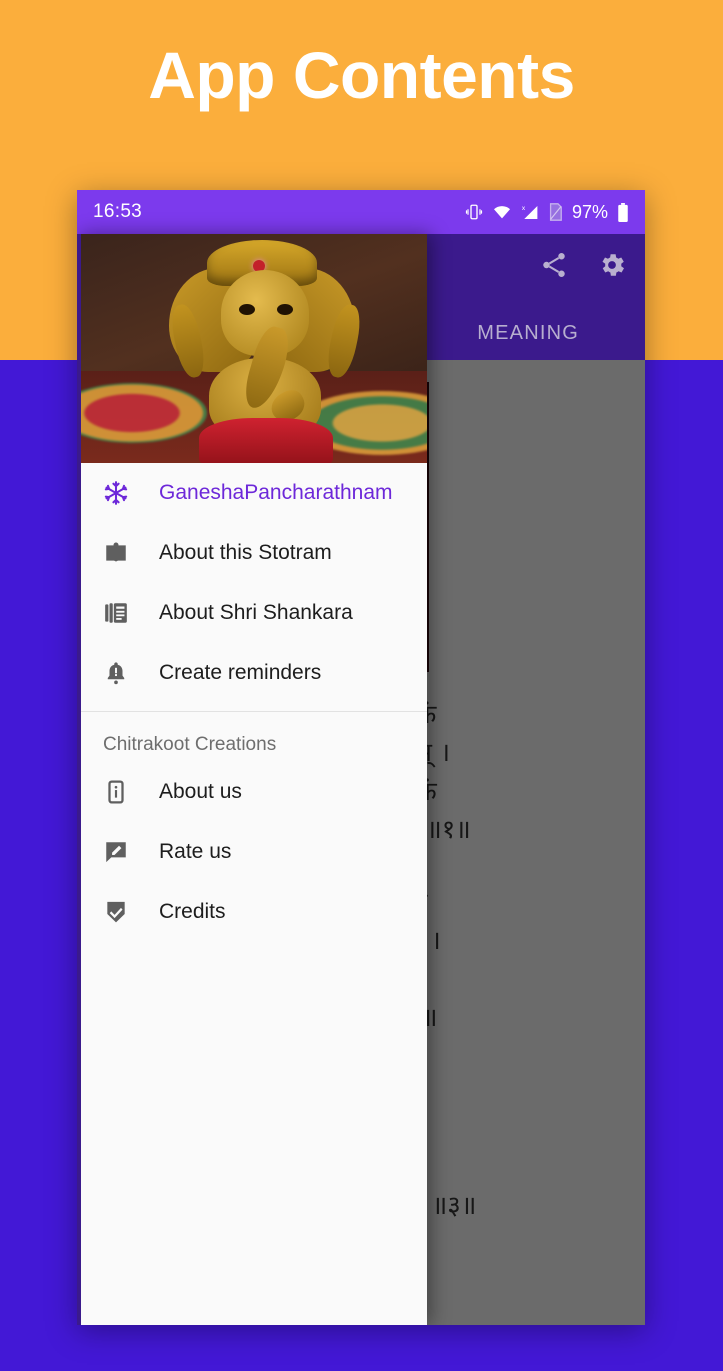 The width and height of the screenshot is (723, 1371). I want to click on drawer-item-label: About Shri Shankara, so click(256, 612).